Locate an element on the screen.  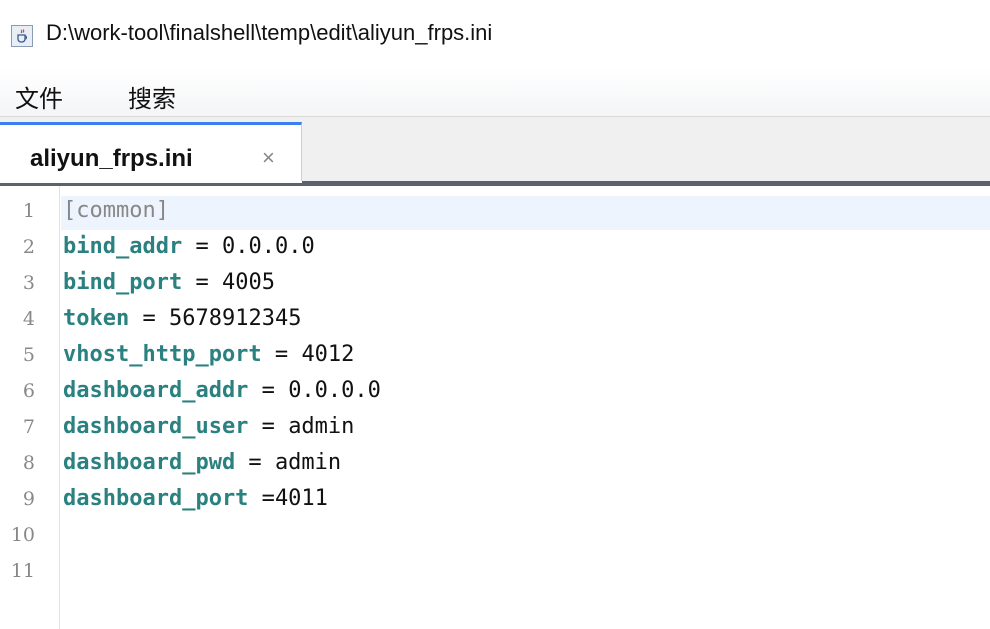
code-text: vhost_http_port = 4012 is located at coordinates (208, 354).